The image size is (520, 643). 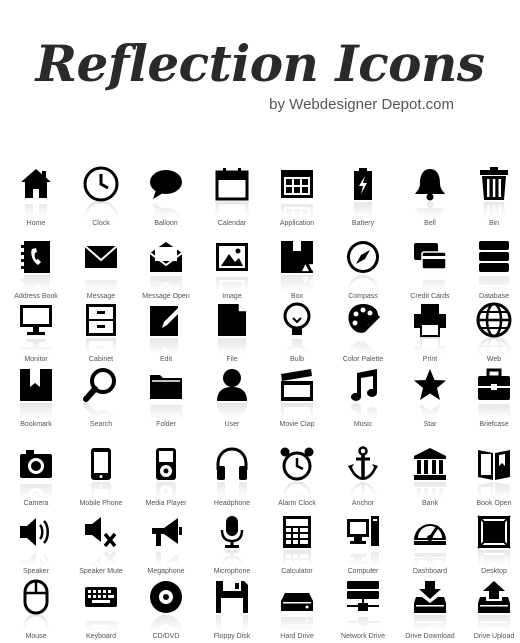 What do you see at coordinates (296, 359) in the screenshot?
I see `icon-label: Bulb` at bounding box center [296, 359].